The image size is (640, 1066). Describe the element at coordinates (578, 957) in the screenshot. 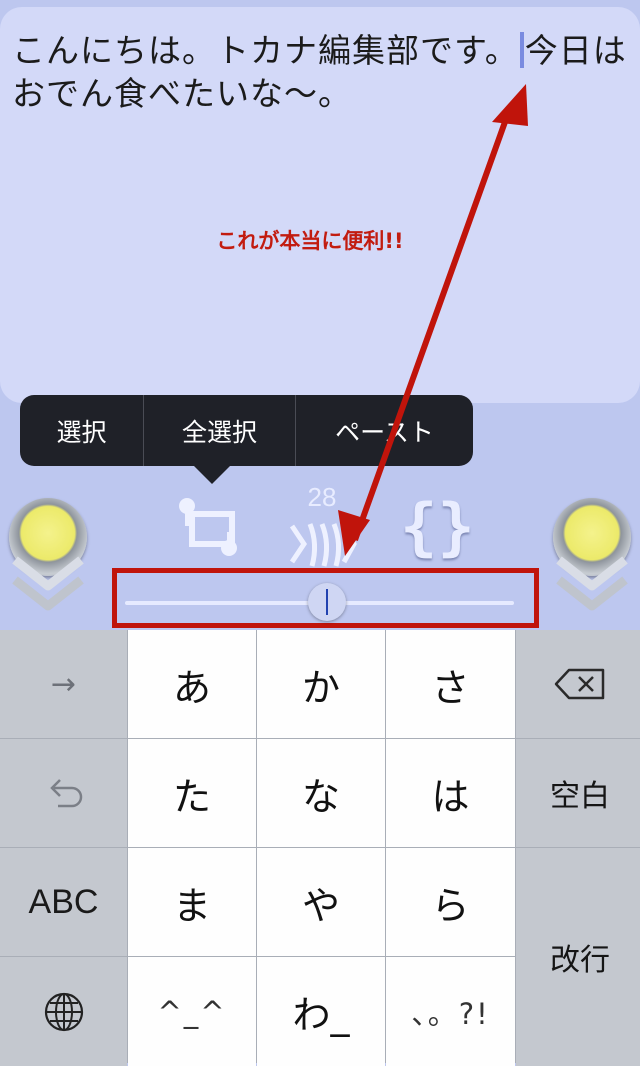

I see `enter-key: 改行` at that location.